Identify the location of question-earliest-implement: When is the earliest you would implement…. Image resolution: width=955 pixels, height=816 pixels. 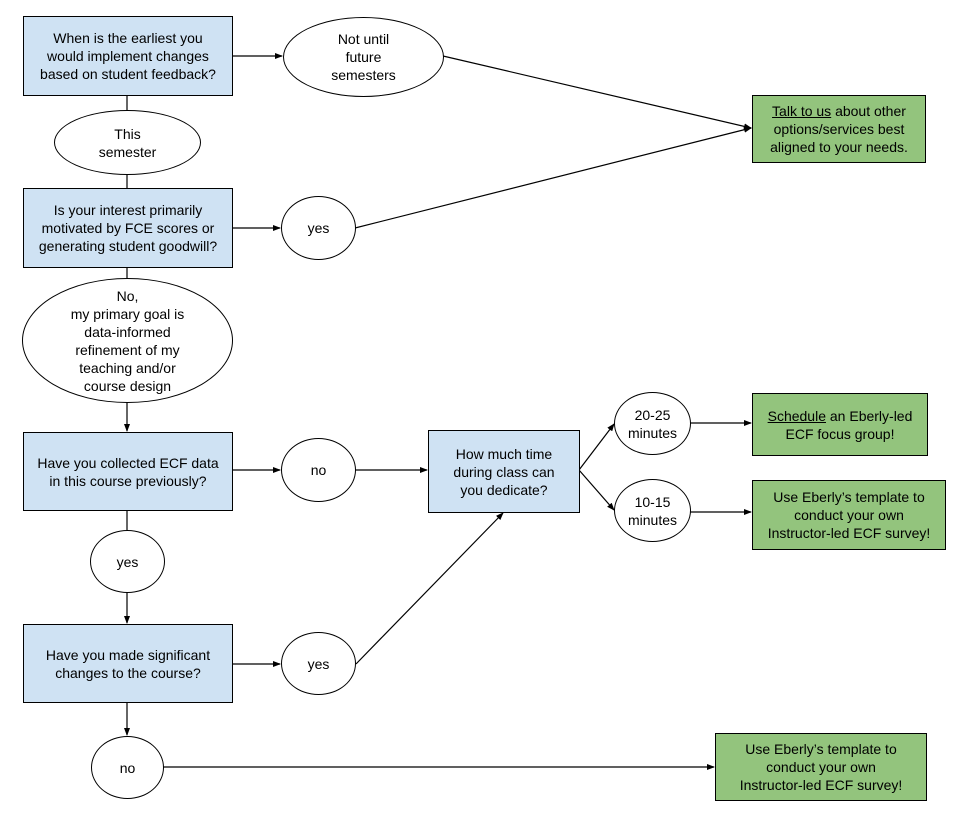
(128, 56).